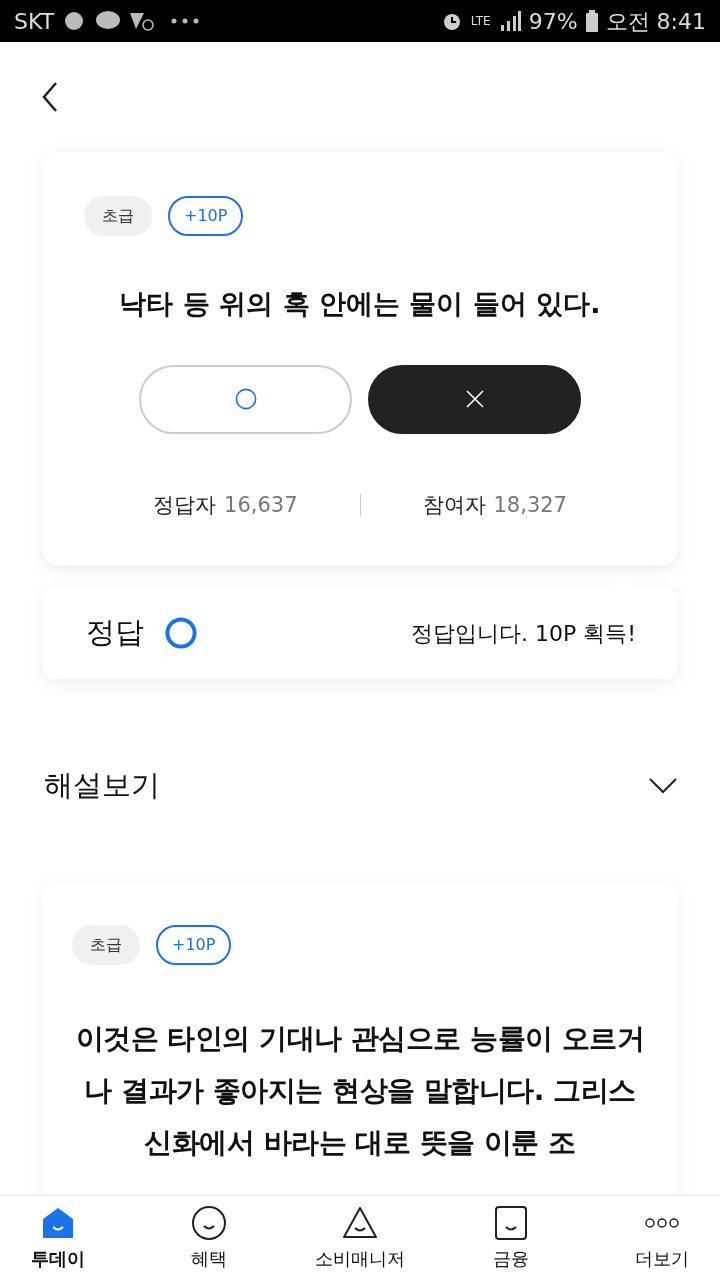 The image size is (720, 1280). What do you see at coordinates (509, 21) in the screenshot?
I see `signal-icon` at bounding box center [509, 21].